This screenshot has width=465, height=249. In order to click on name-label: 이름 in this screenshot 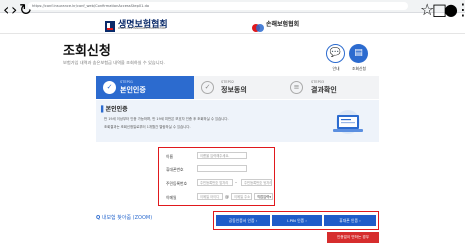, I will do `click(169, 156)`.